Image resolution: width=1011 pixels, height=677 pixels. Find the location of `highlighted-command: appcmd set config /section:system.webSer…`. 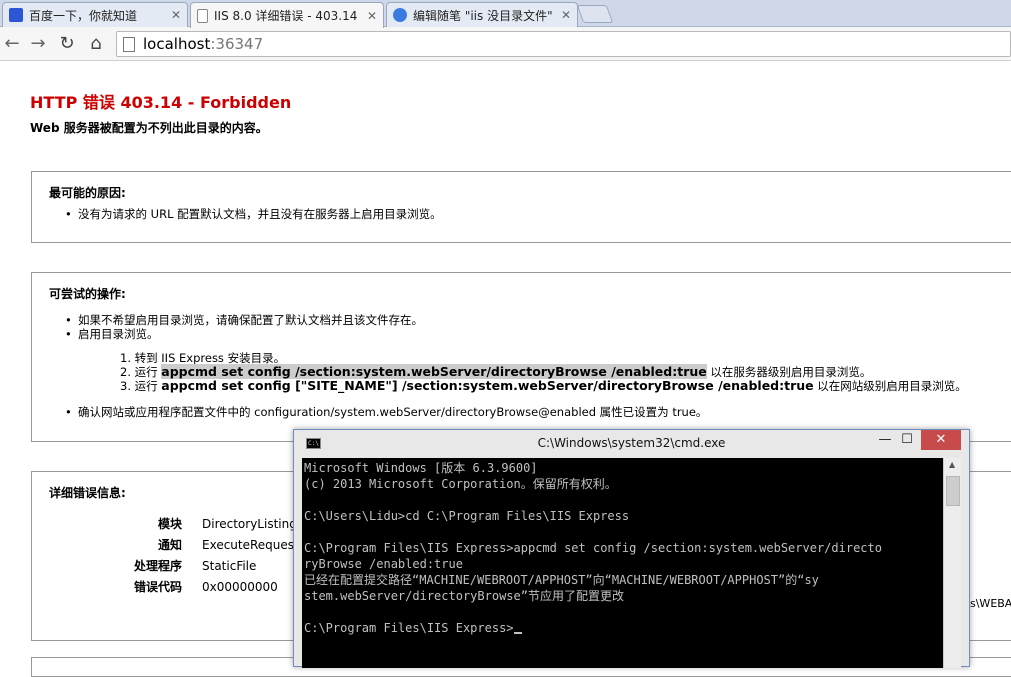

highlighted-command: appcmd set config /section:system.webSer… is located at coordinates (434, 371).